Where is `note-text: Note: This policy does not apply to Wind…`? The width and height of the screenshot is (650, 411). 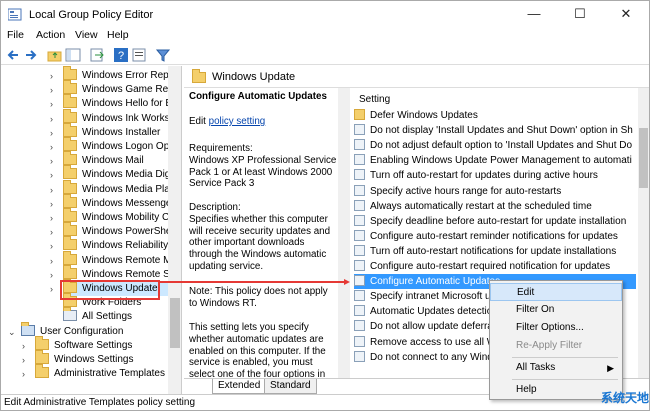 note-text: Note: This policy does not apply to Wind… is located at coordinates (258, 297).